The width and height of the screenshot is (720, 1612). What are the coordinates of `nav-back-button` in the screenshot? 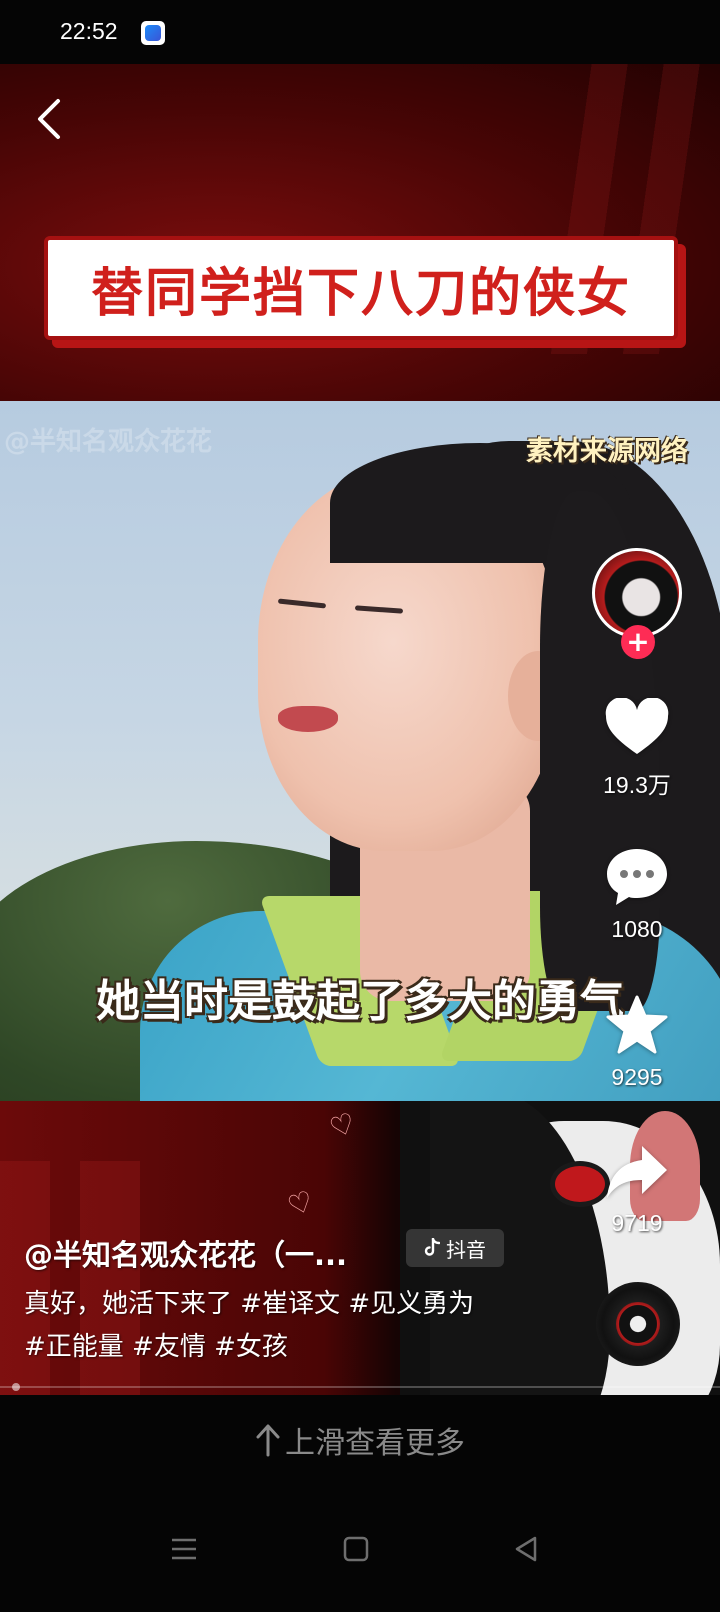 It's located at (526, 1549).